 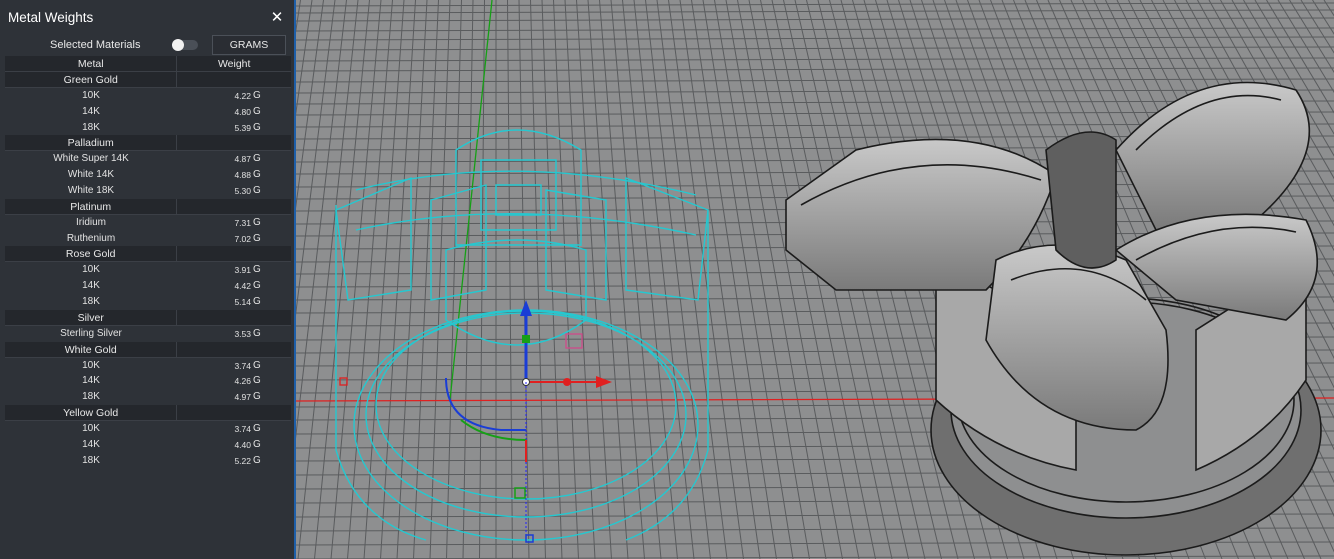 I want to click on table-row: Sterling Silver 3.53 G, so click(x=148, y=334).